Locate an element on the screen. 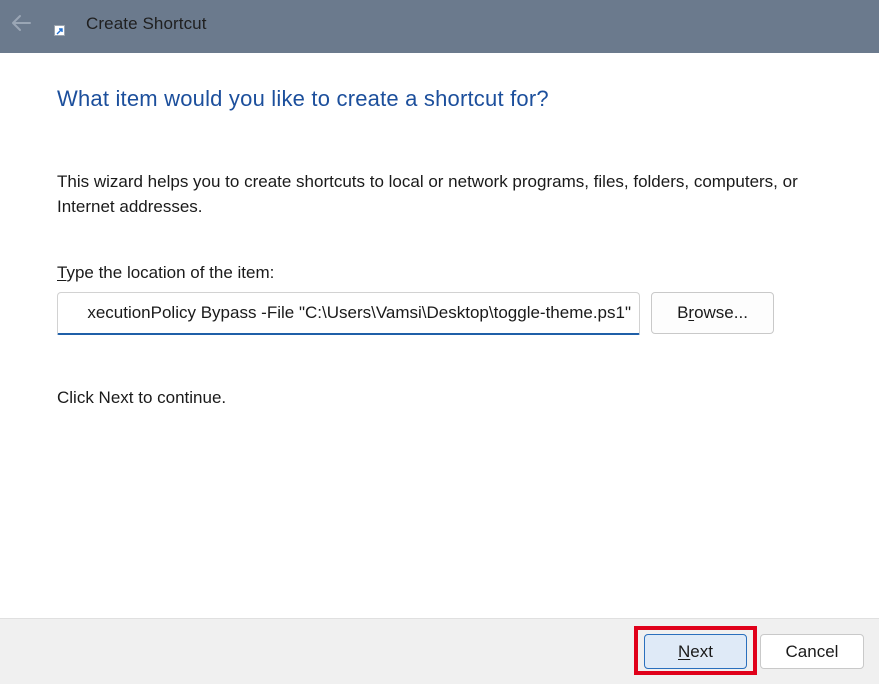 The image size is (879, 684). window-title: Create Shortcut is located at coordinates (146, 23).